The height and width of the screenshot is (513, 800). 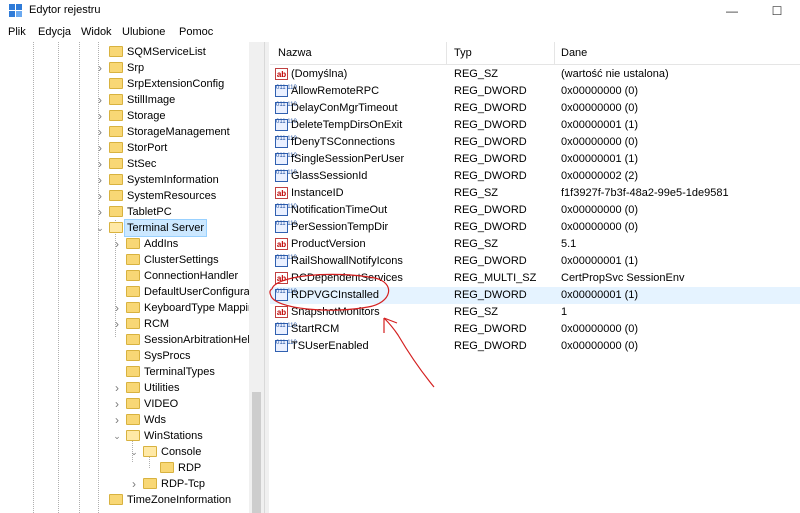 What do you see at coordinates (256, 452) in the screenshot?
I see `tree-scrollbar-thumb` at bounding box center [256, 452].